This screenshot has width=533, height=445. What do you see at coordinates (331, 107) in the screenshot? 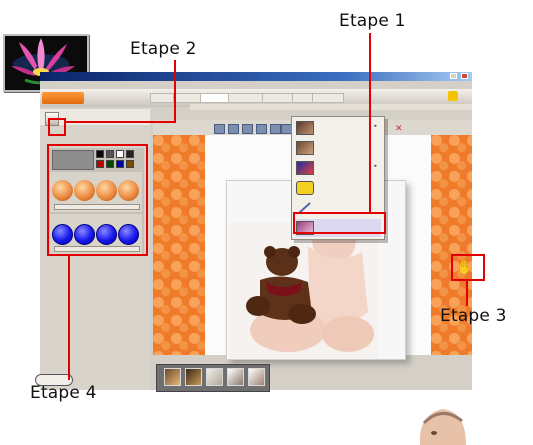
I see `sub-tab-strip` at bounding box center [331, 107].